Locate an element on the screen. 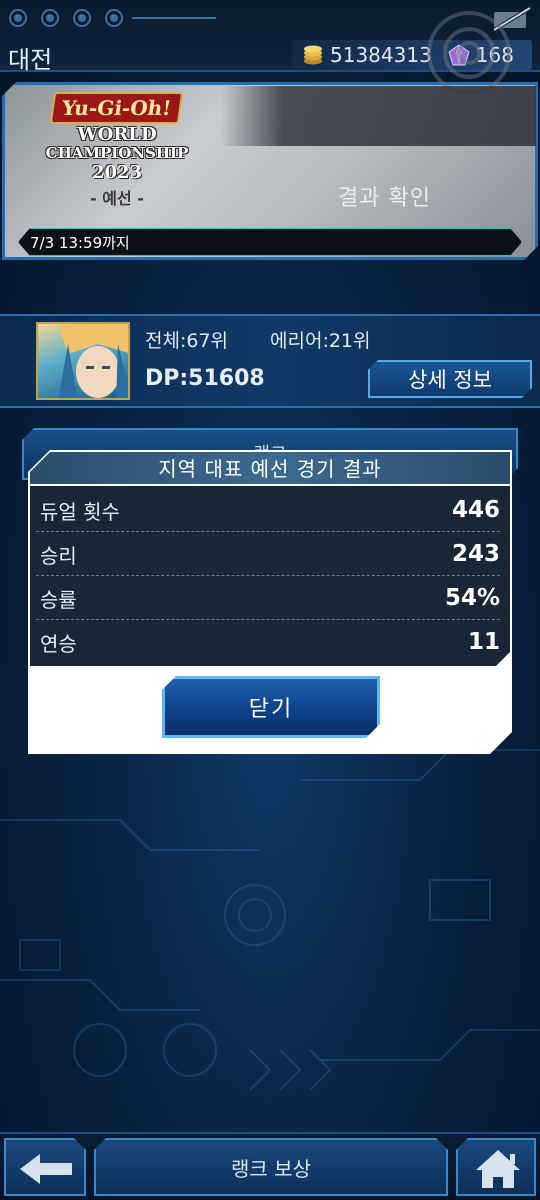  detail-info-button: 상세 정보 is located at coordinates (450, 379).